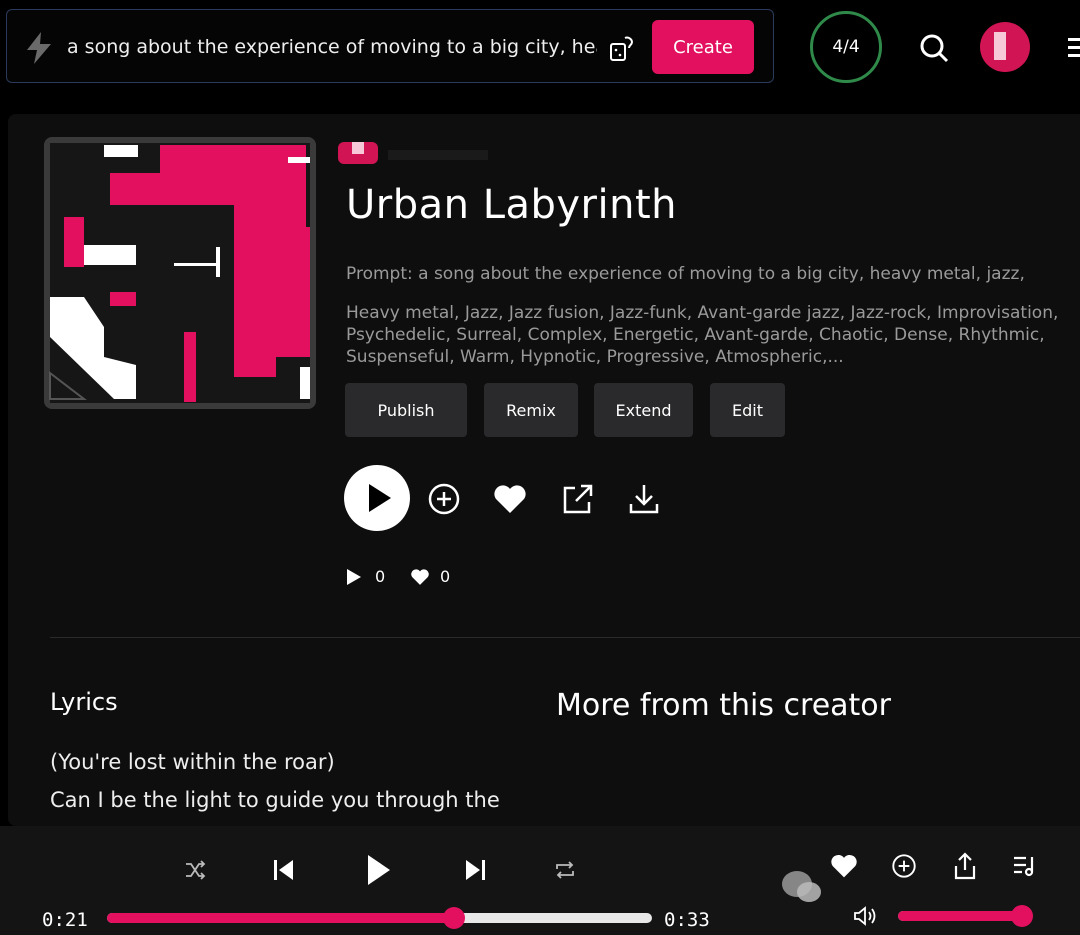 This screenshot has height=935, width=1080. I want to click on add-to-playlist-icon, so click(444, 499).